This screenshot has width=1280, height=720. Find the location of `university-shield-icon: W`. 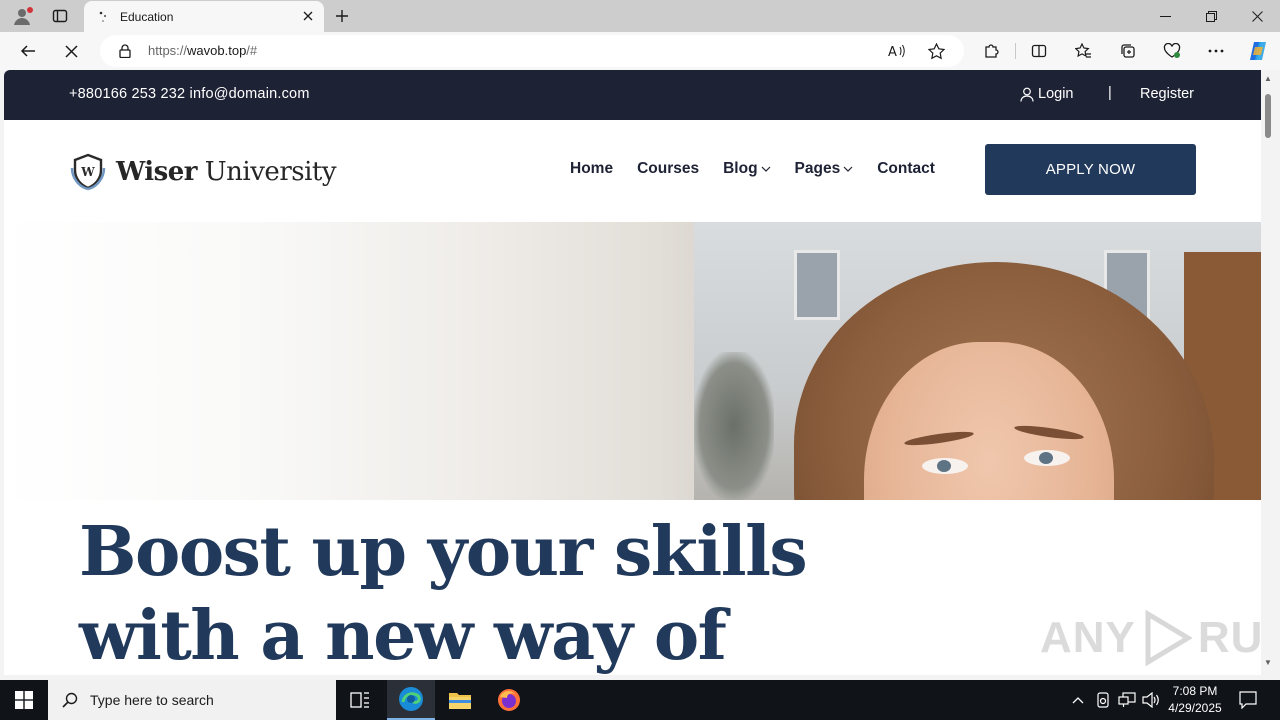

university-shield-icon: W is located at coordinates (88, 172).